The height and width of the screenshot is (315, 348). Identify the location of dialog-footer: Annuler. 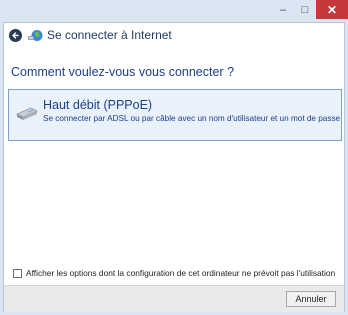
(174, 298).